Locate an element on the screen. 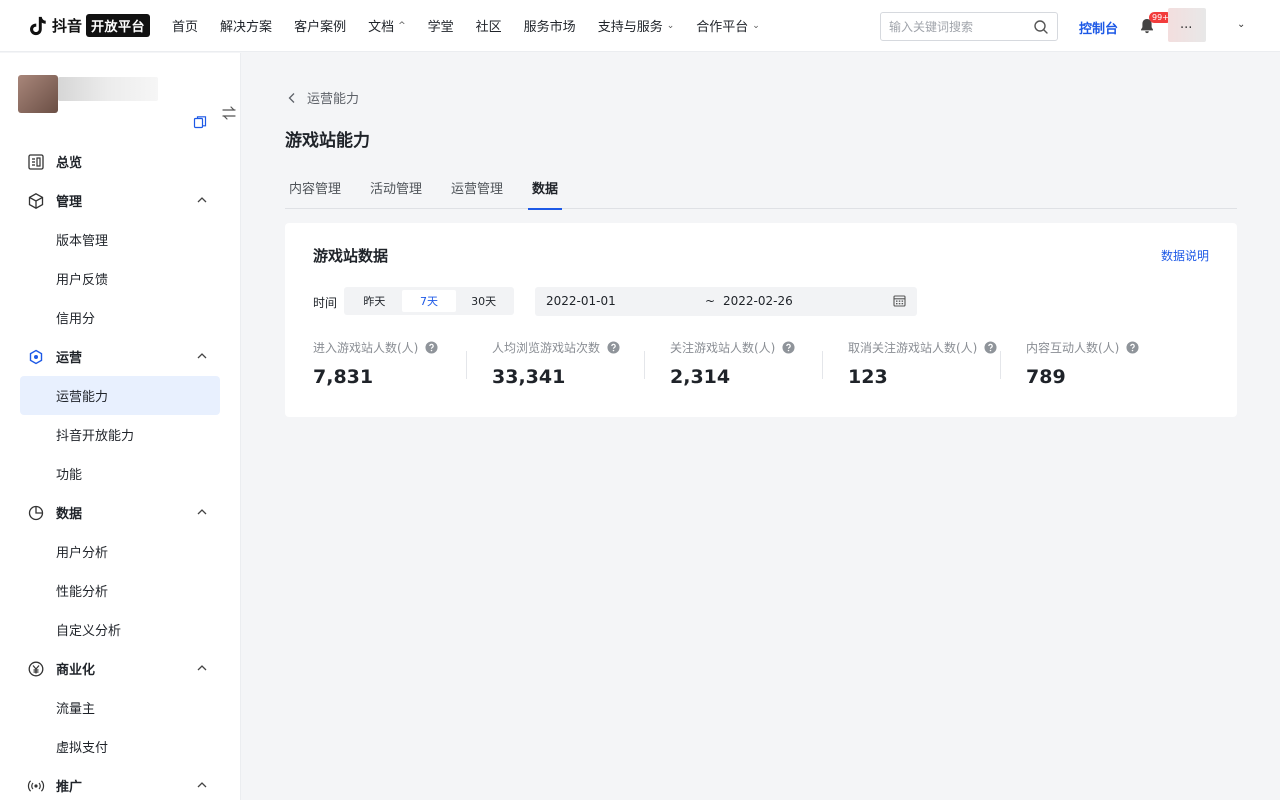 This screenshot has width=1280, height=800. logo: 抖音 开放平台 is located at coordinates (88, 26).